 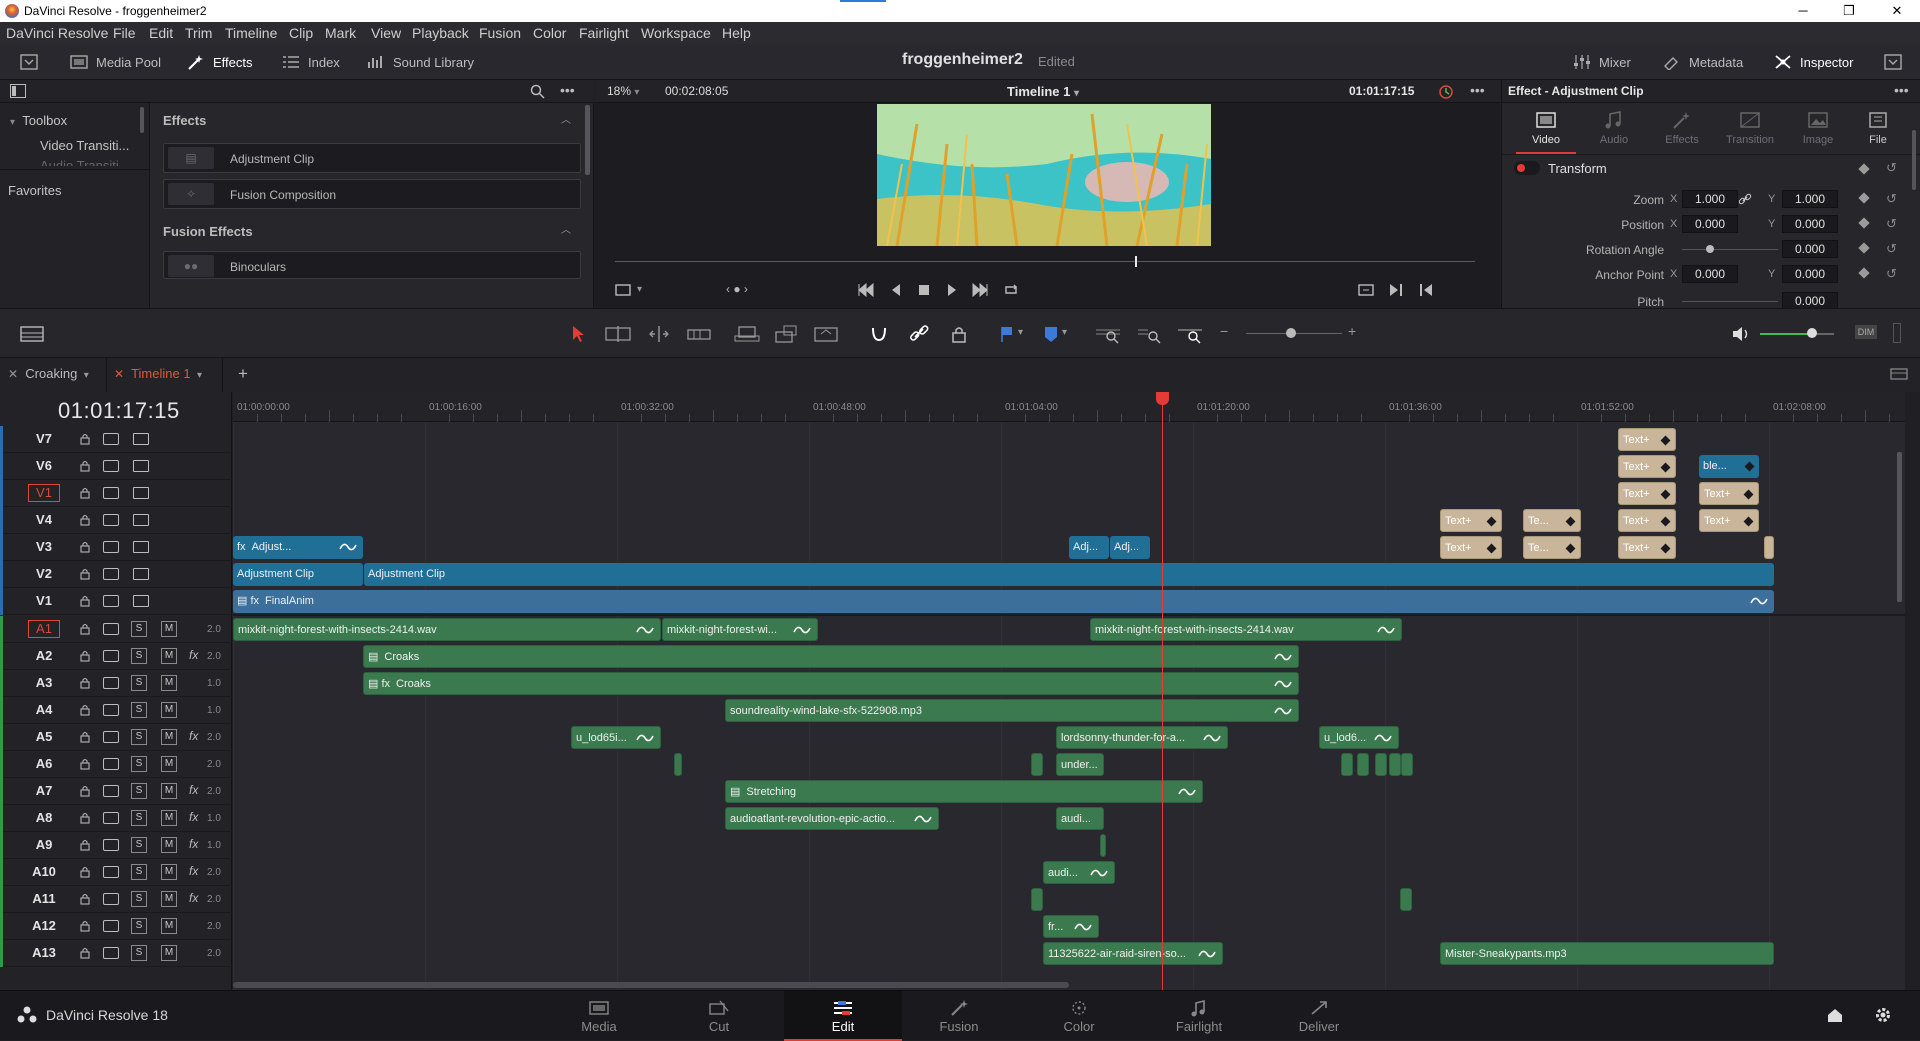 What do you see at coordinates (440, 33) in the screenshot?
I see `menu-playback: Playback` at bounding box center [440, 33].